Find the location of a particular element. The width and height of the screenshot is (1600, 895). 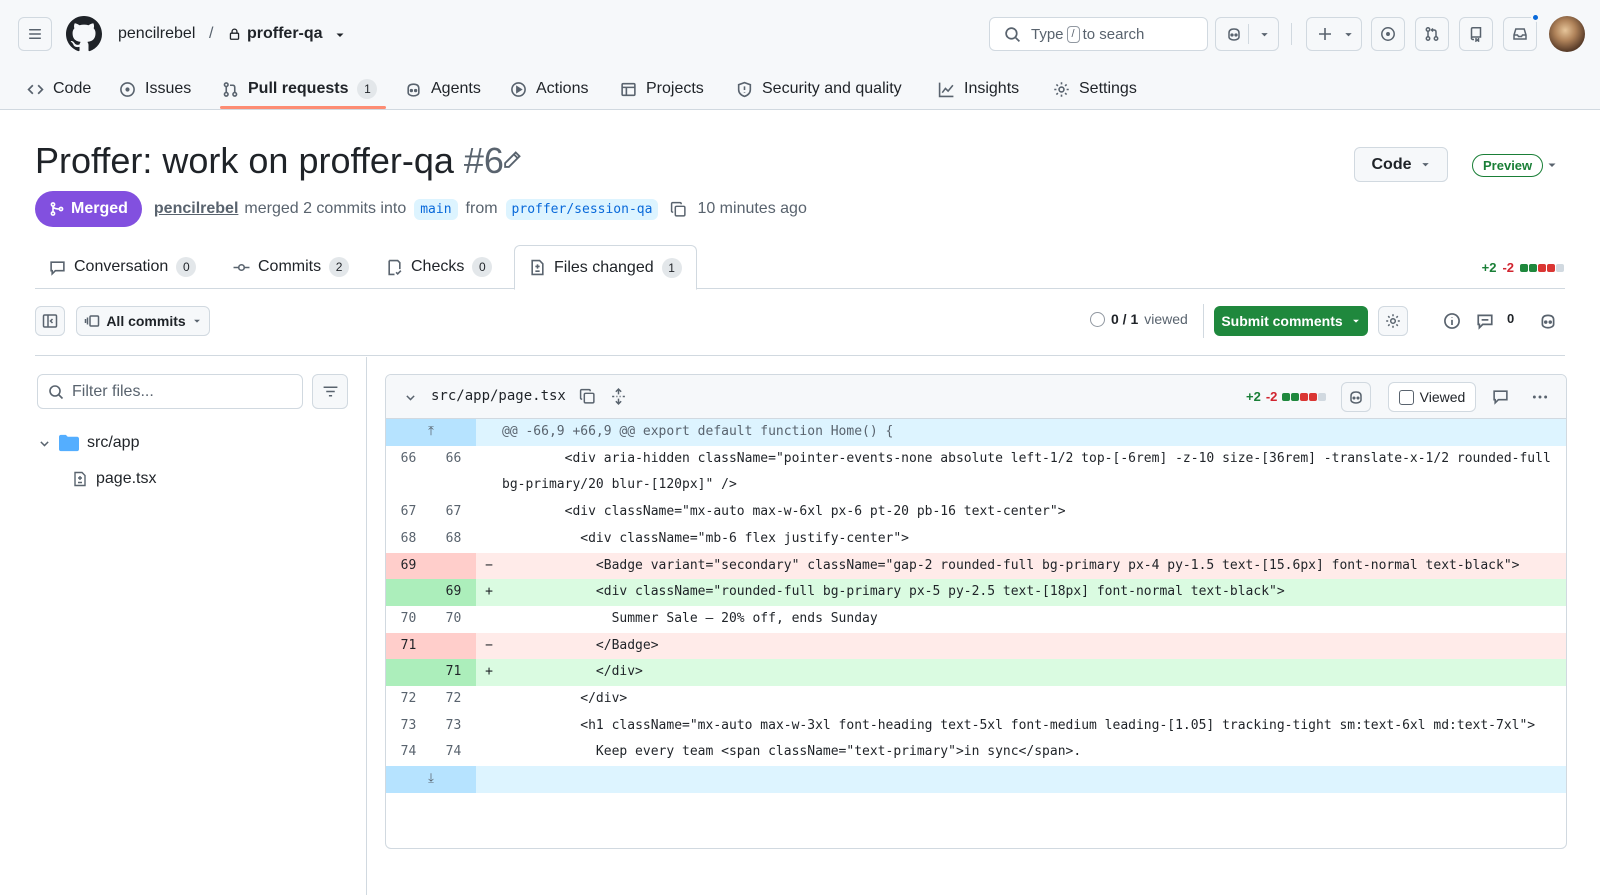

new-line-number: 71 is located at coordinates (453, 673).